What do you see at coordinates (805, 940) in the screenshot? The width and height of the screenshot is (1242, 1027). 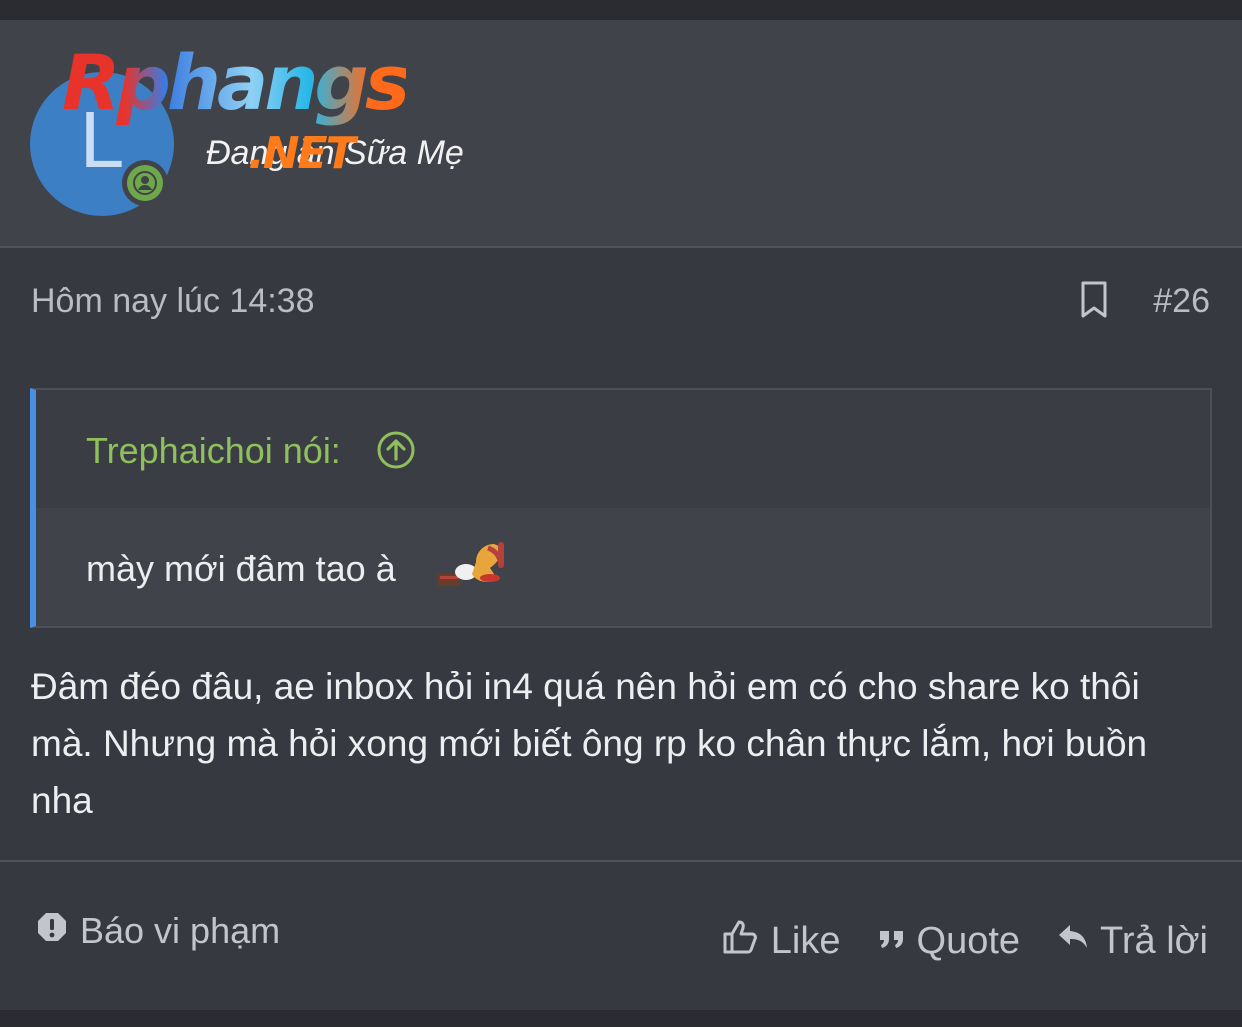 I see `like-label: Like` at bounding box center [805, 940].